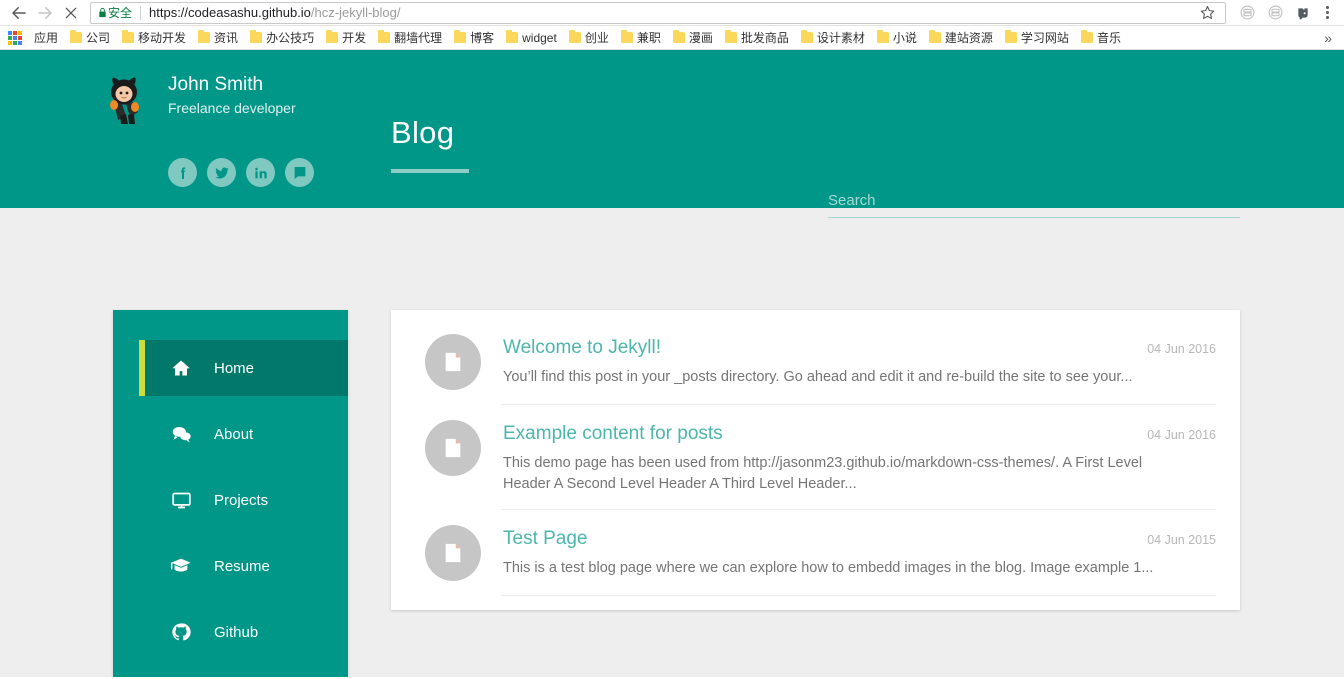 The image size is (1344, 679). What do you see at coordinates (181, 500) in the screenshot?
I see `desktop-icon` at bounding box center [181, 500].